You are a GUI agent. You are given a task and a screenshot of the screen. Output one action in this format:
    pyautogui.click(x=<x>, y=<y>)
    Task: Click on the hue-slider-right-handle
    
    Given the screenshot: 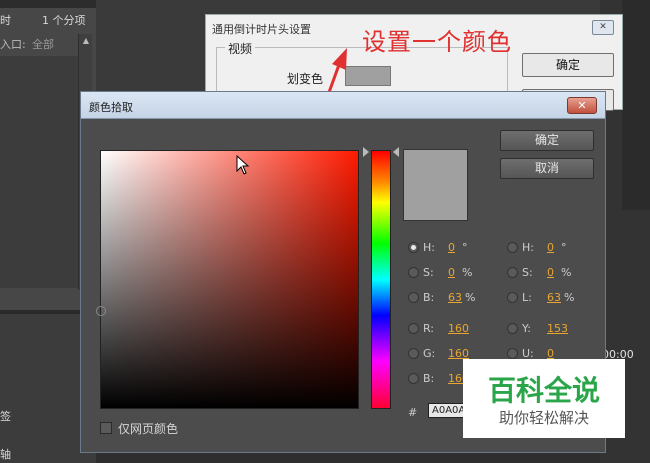 What is the action you would take?
    pyautogui.click(x=396, y=152)
    